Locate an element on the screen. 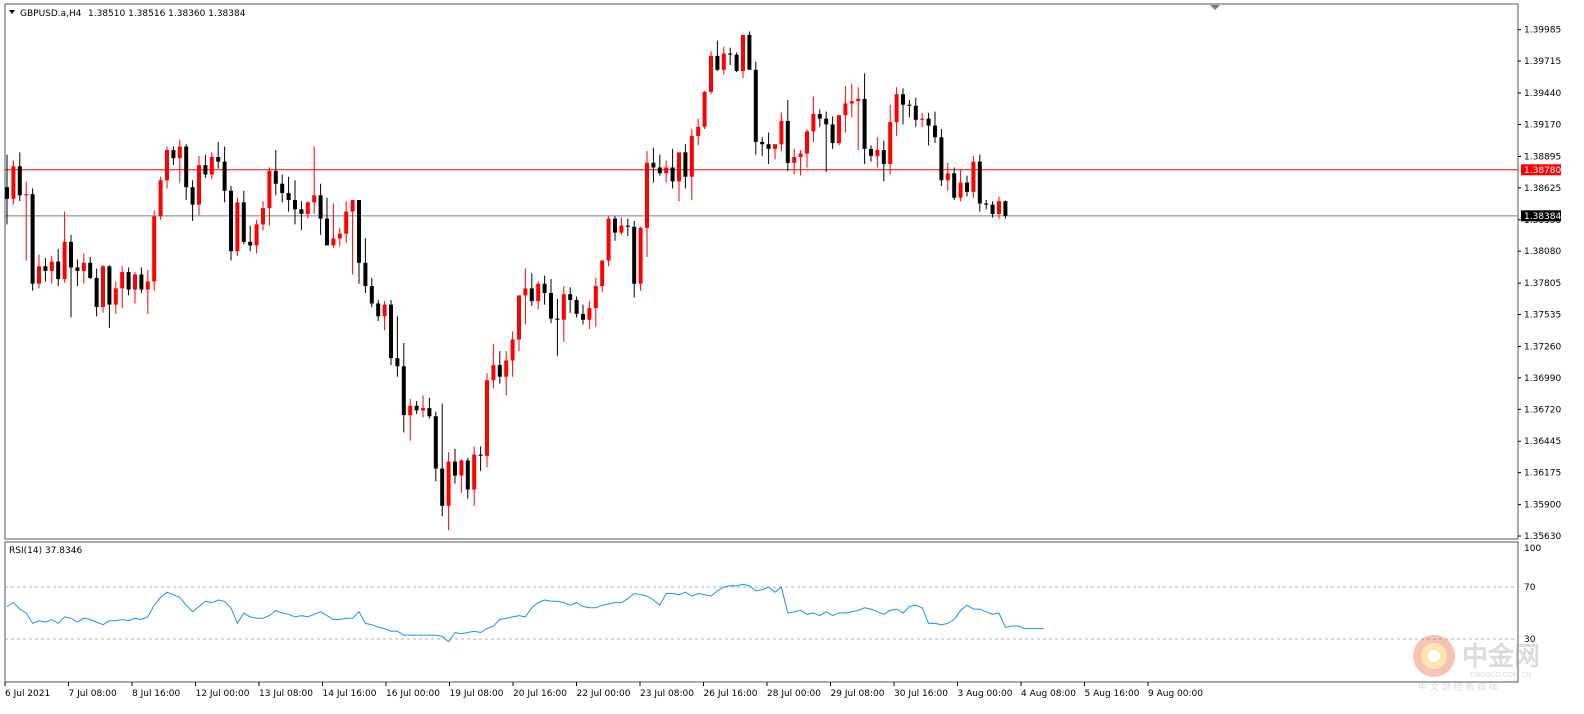 The image size is (1584, 714). current-price: 1.38384 is located at coordinates (1542, 217).